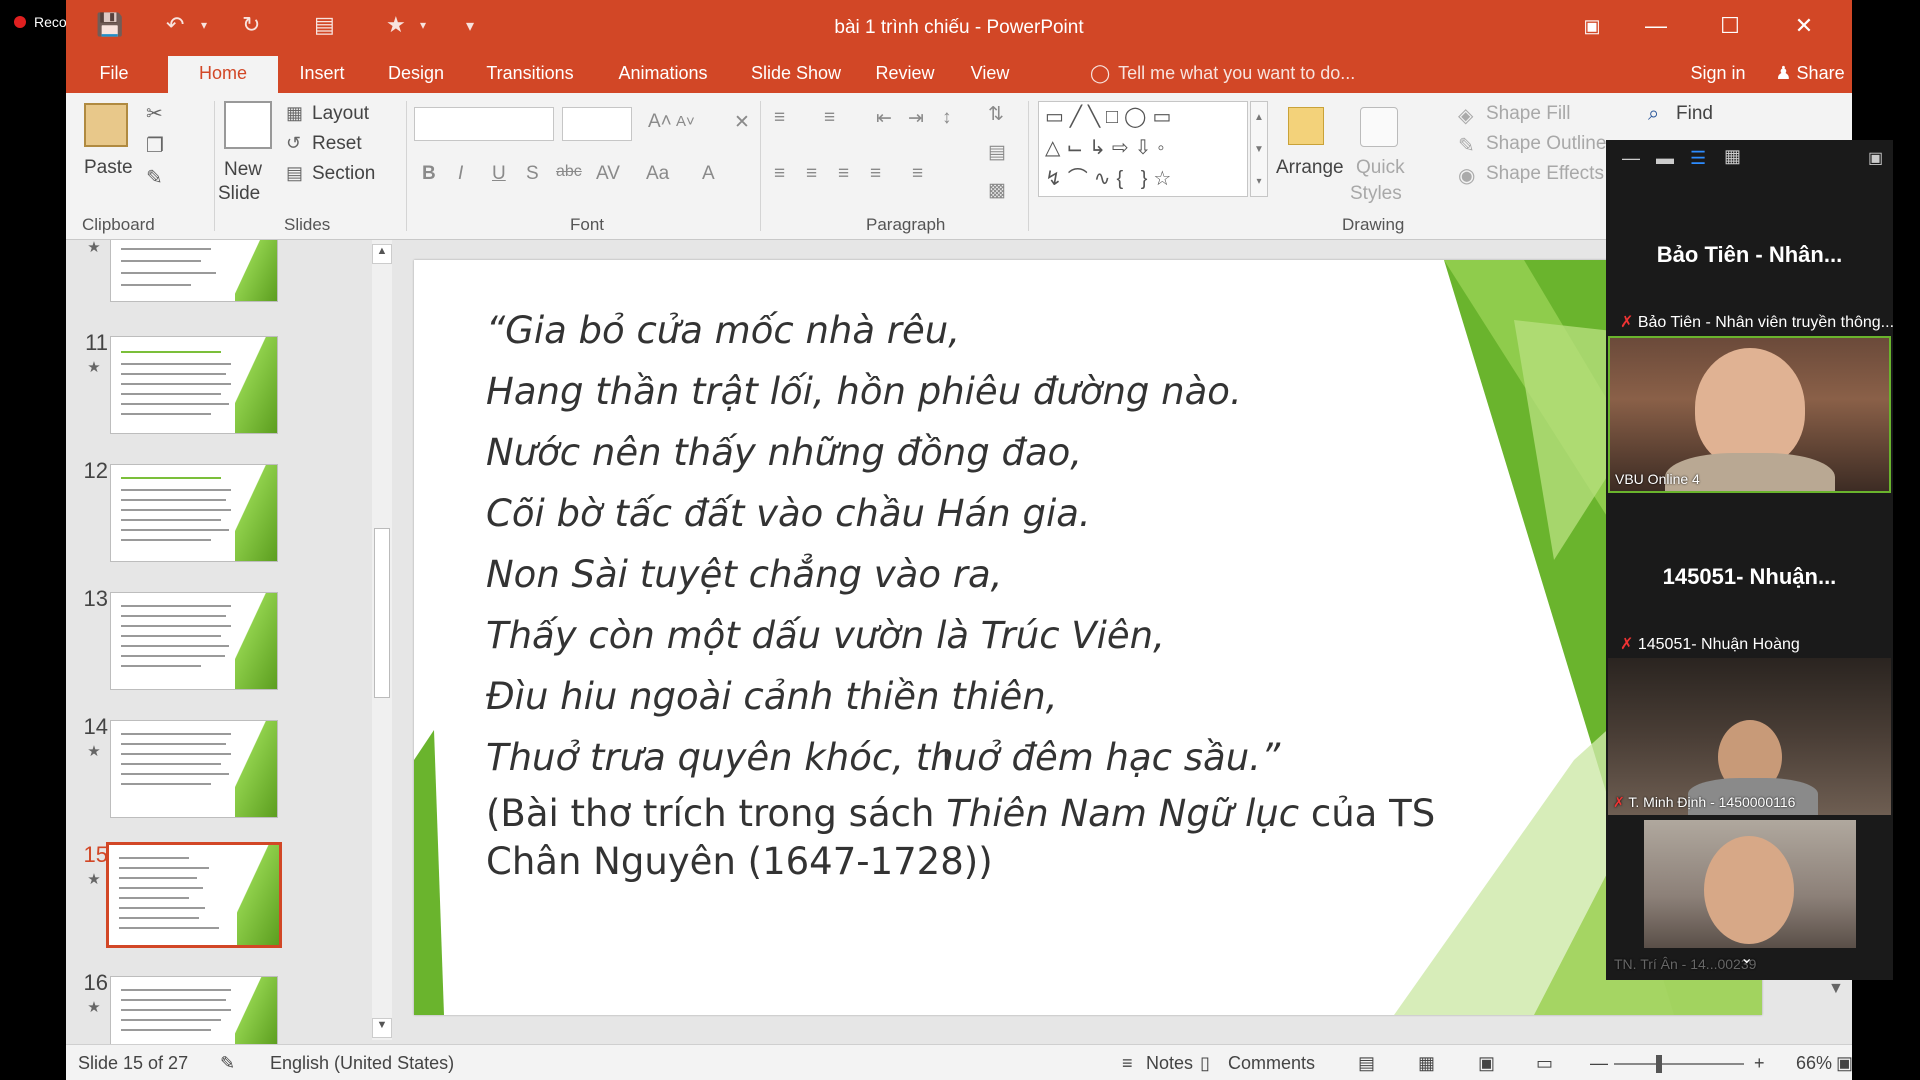 This screenshot has height=1080, width=1920. What do you see at coordinates (990, 74) in the screenshot?
I see `tab-view: View` at bounding box center [990, 74].